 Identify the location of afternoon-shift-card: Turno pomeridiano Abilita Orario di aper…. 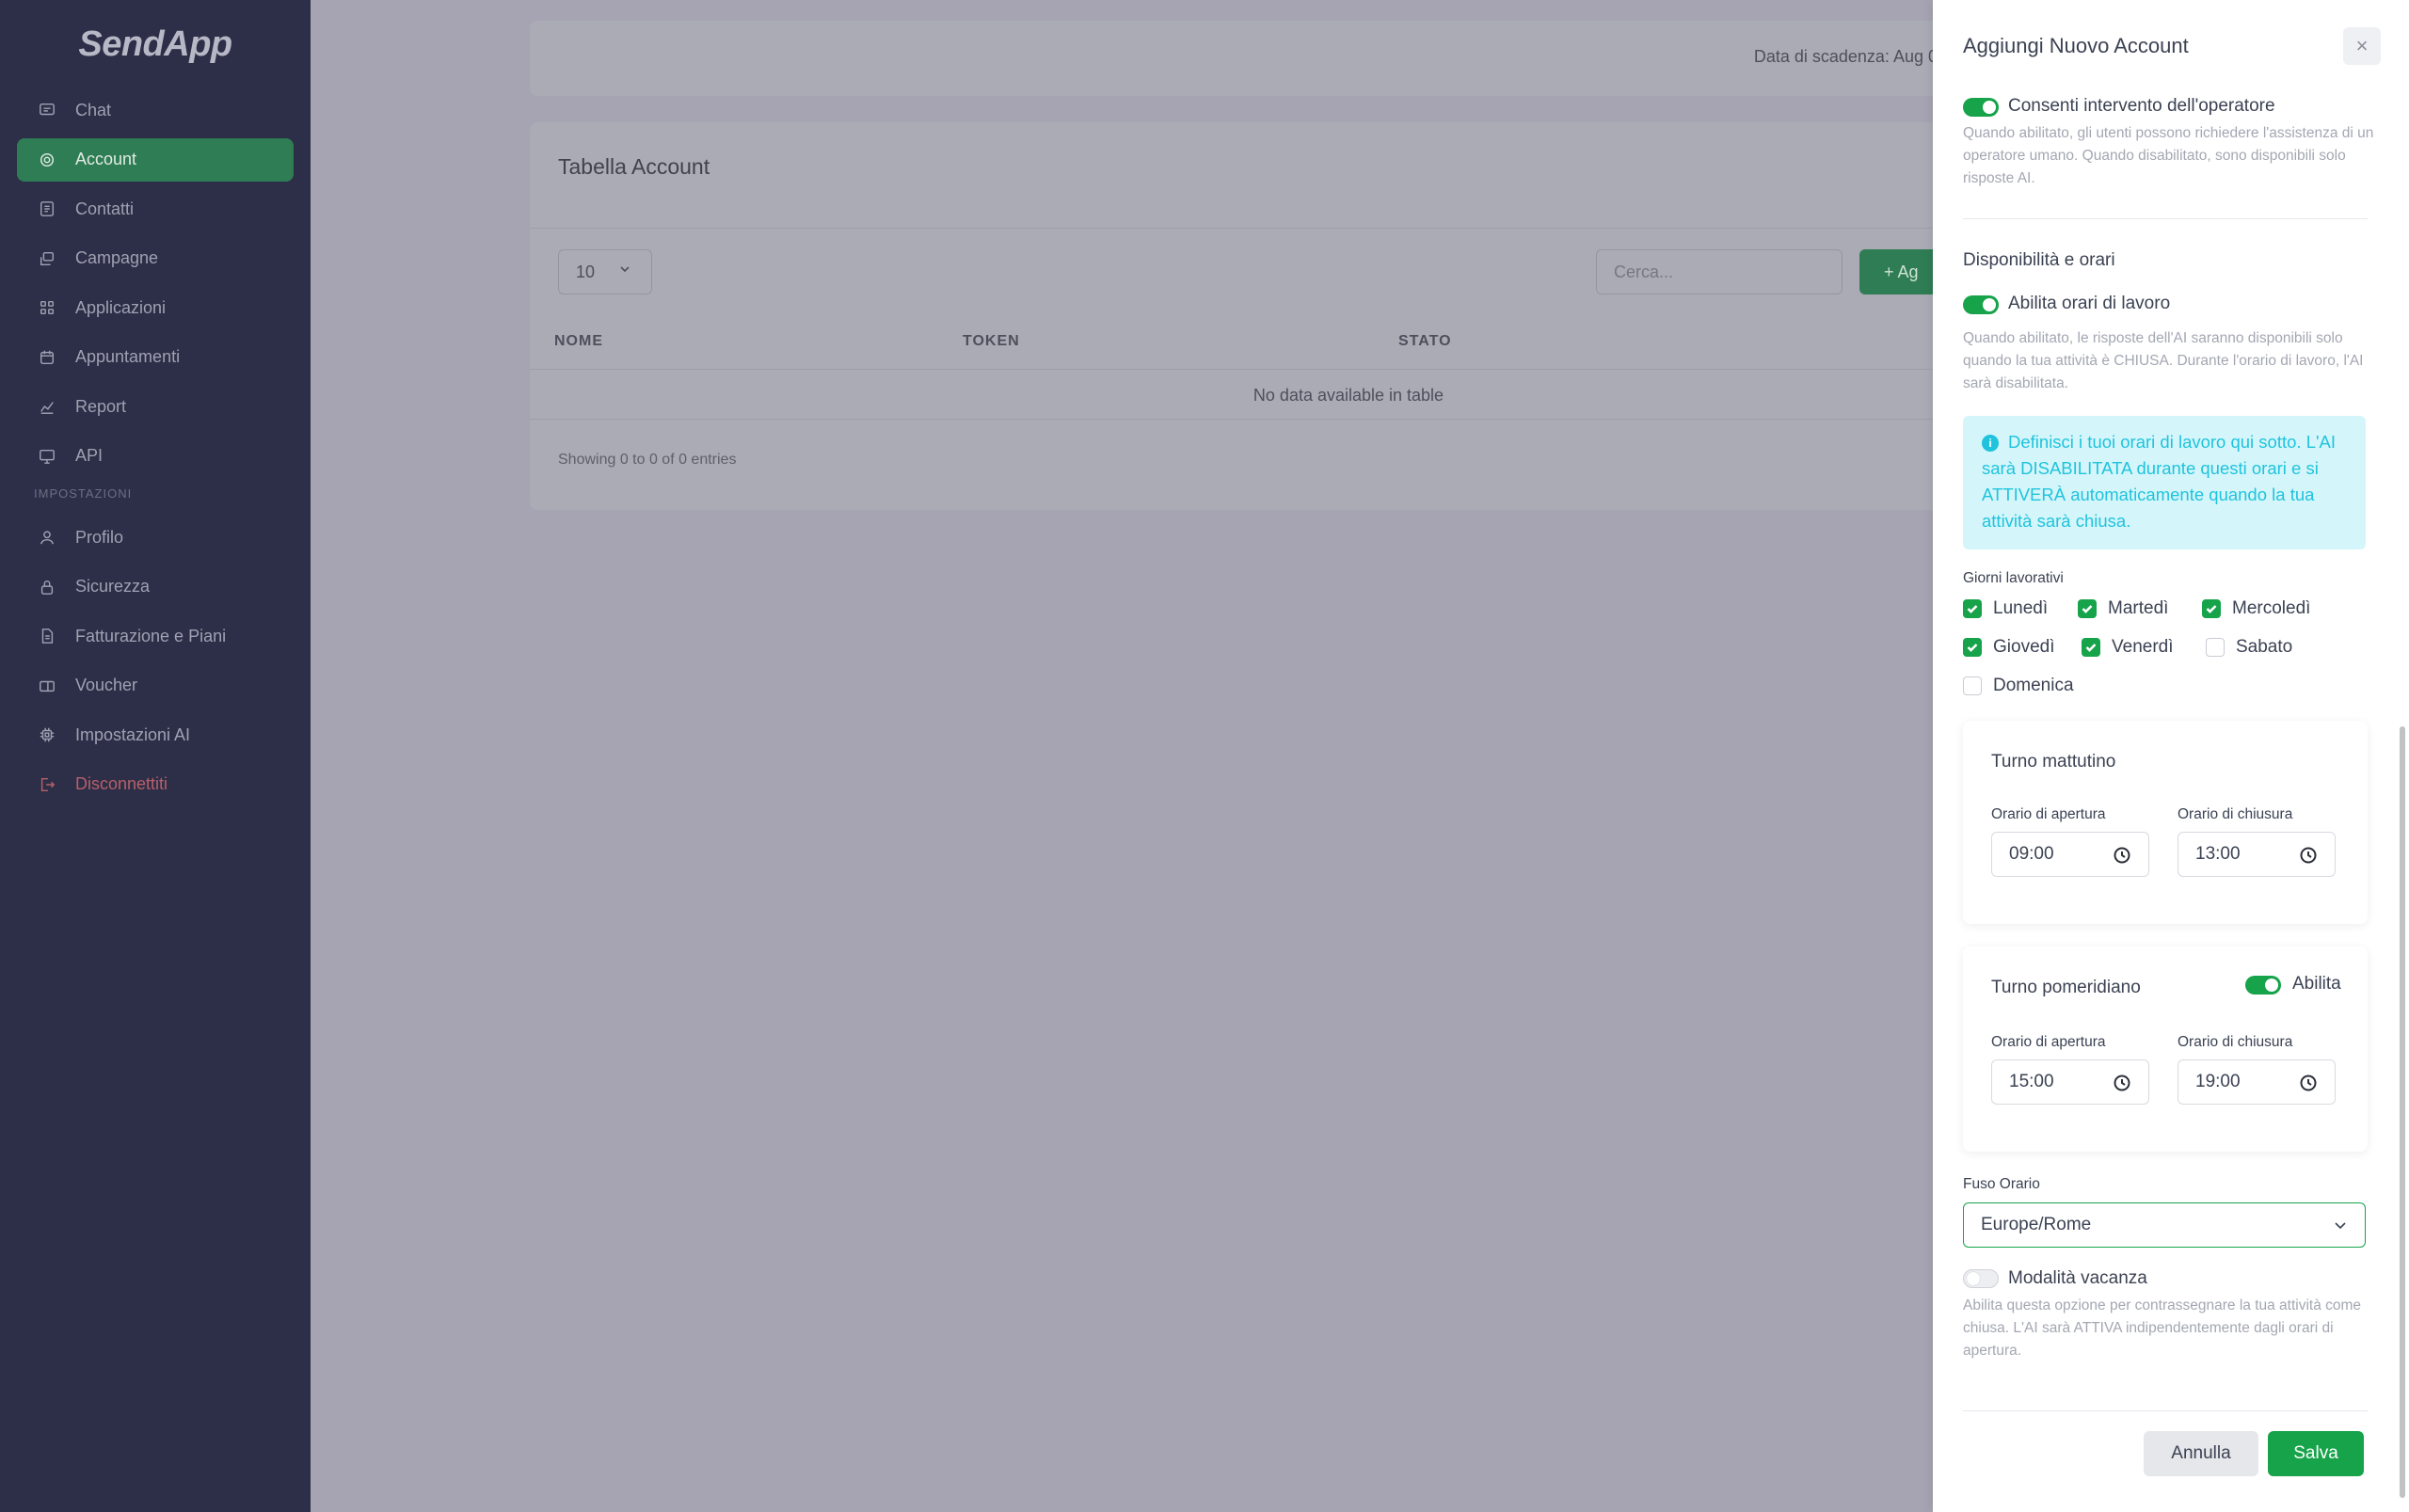
(2165, 1050).